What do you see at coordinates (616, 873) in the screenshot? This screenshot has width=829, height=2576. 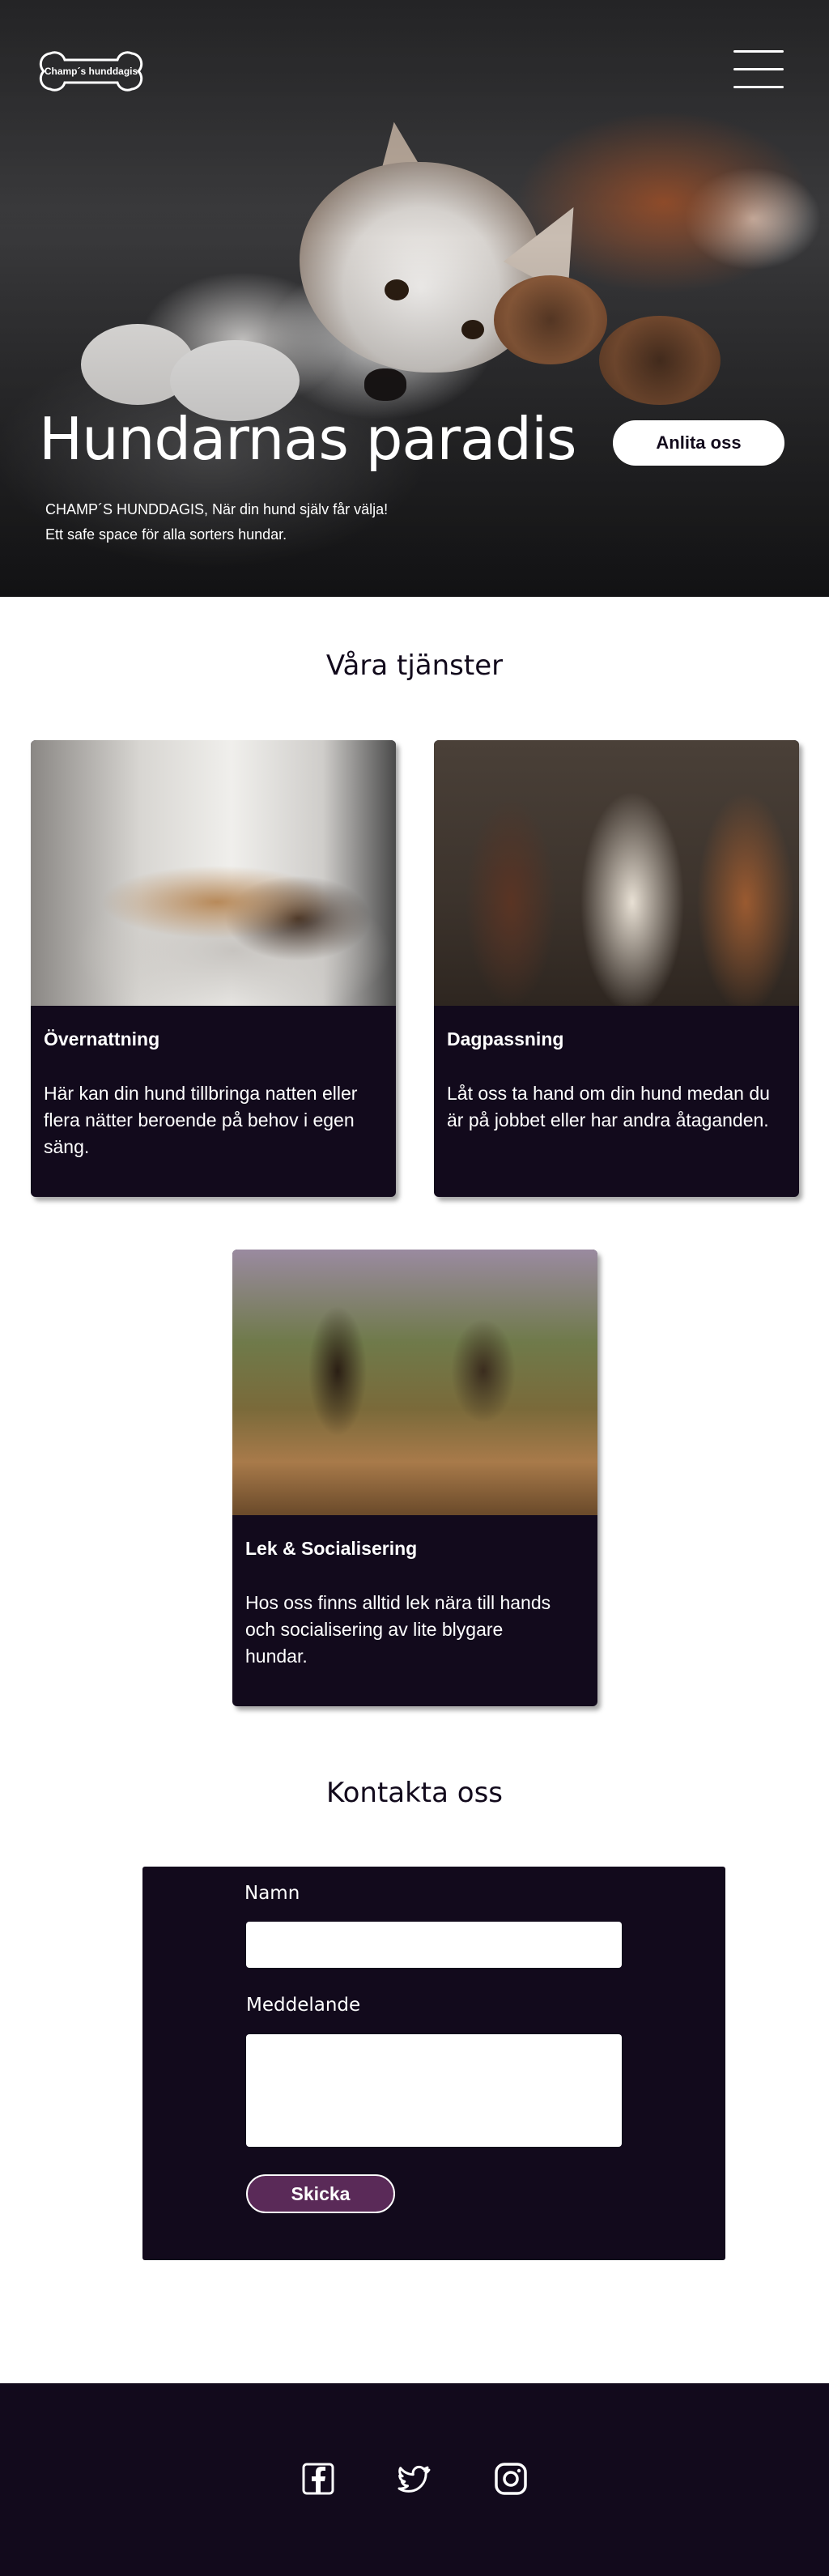 I see `three-boxers-image` at bounding box center [616, 873].